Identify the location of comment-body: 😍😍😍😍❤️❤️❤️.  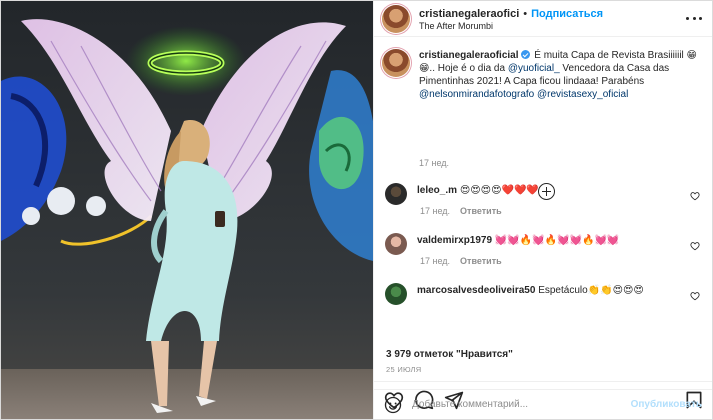
(499, 190).